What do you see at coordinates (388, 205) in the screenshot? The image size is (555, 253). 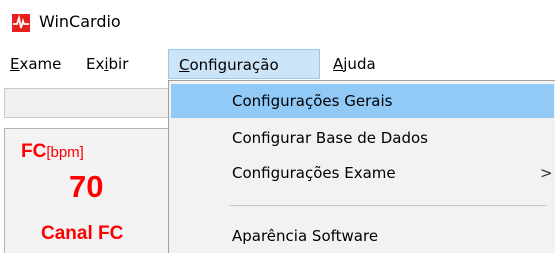 I see `menu-separator` at bounding box center [388, 205].